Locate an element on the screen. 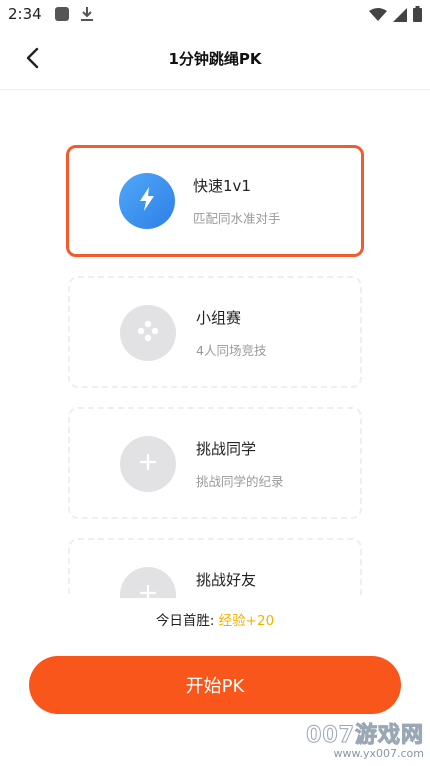 The height and width of the screenshot is (766, 430). mode-card-group-match: 小组赛 4人同场竞技 is located at coordinates (215, 332).